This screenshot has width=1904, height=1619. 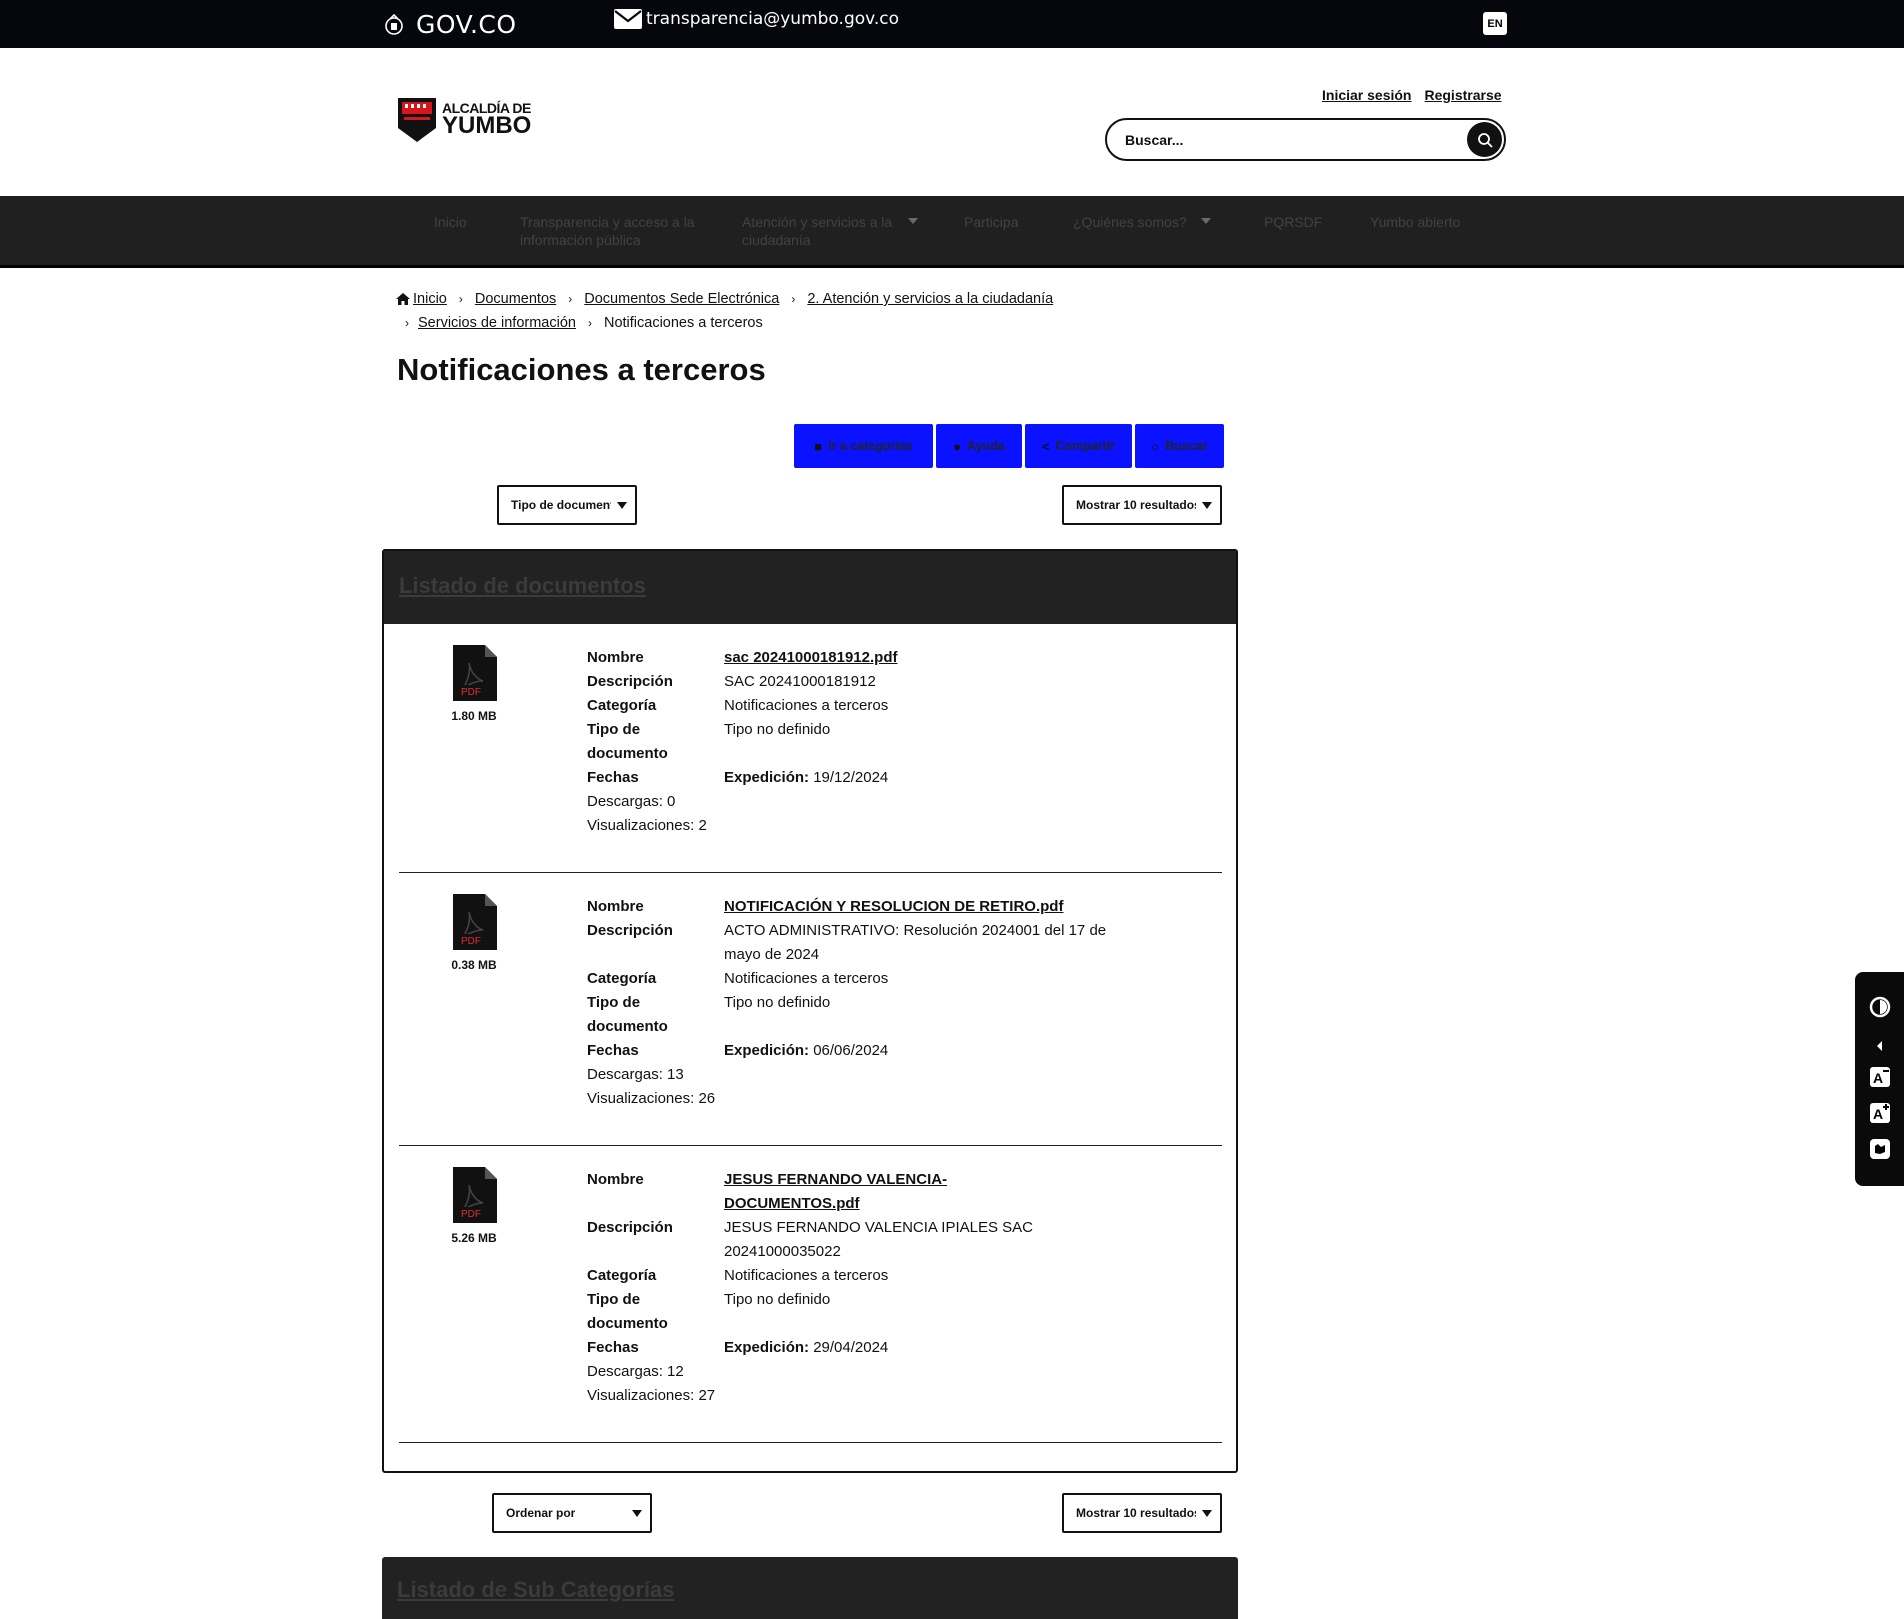 What do you see at coordinates (625, 801) in the screenshot?
I see `downloads-label: Descargas:` at bounding box center [625, 801].